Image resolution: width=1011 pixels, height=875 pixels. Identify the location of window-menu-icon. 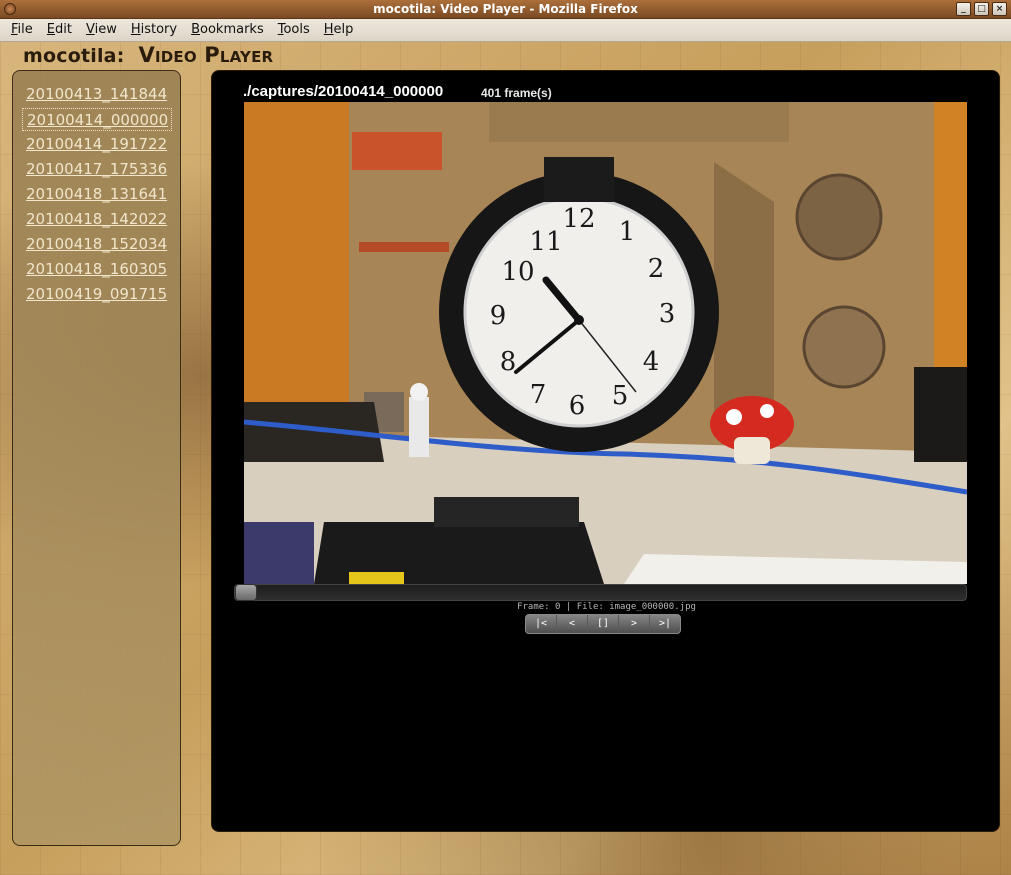
(10, 9).